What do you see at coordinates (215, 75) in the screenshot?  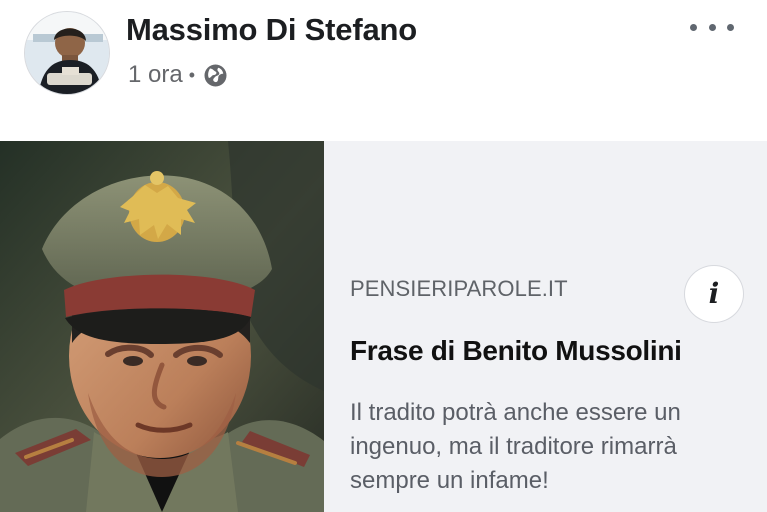 I see `globe-icon` at bounding box center [215, 75].